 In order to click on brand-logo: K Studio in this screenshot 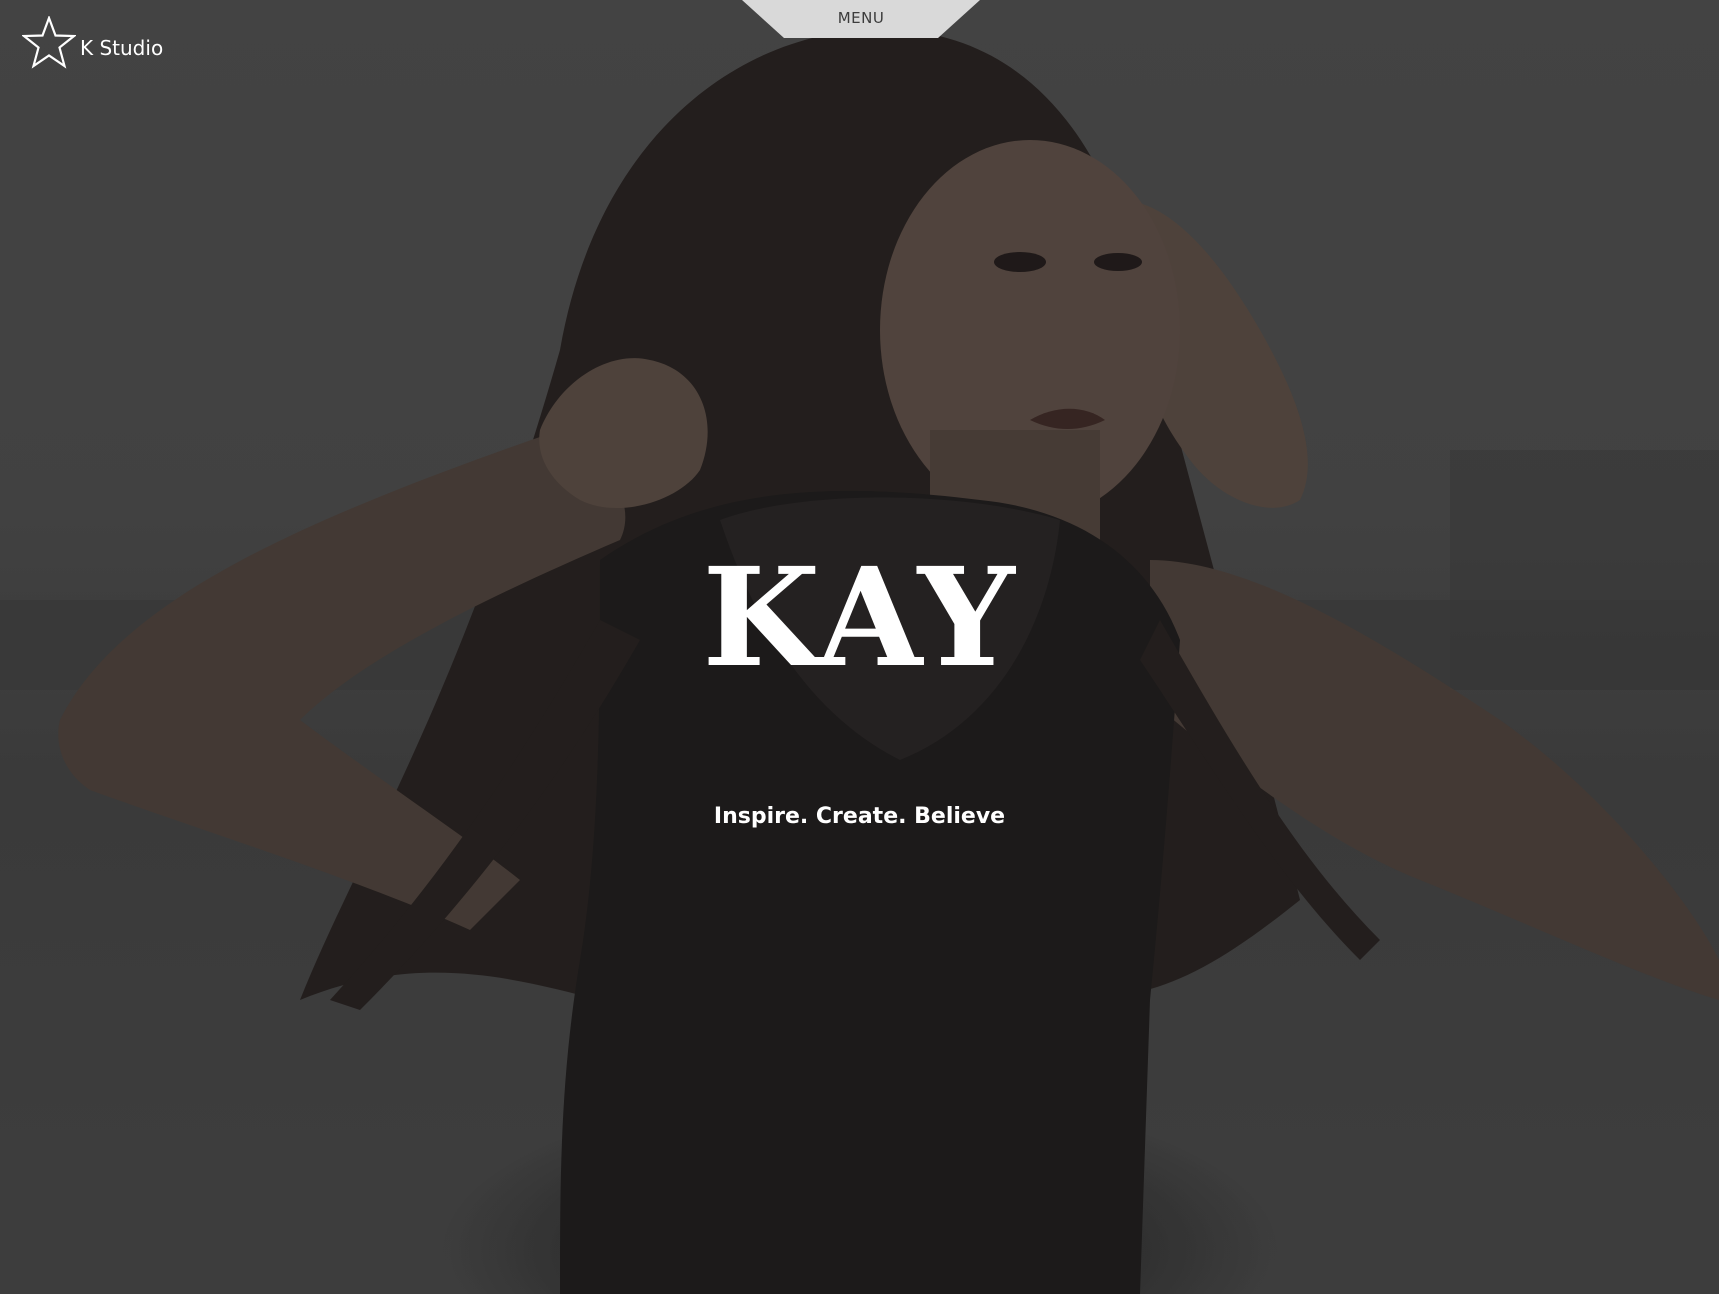, I will do `click(92, 43)`.